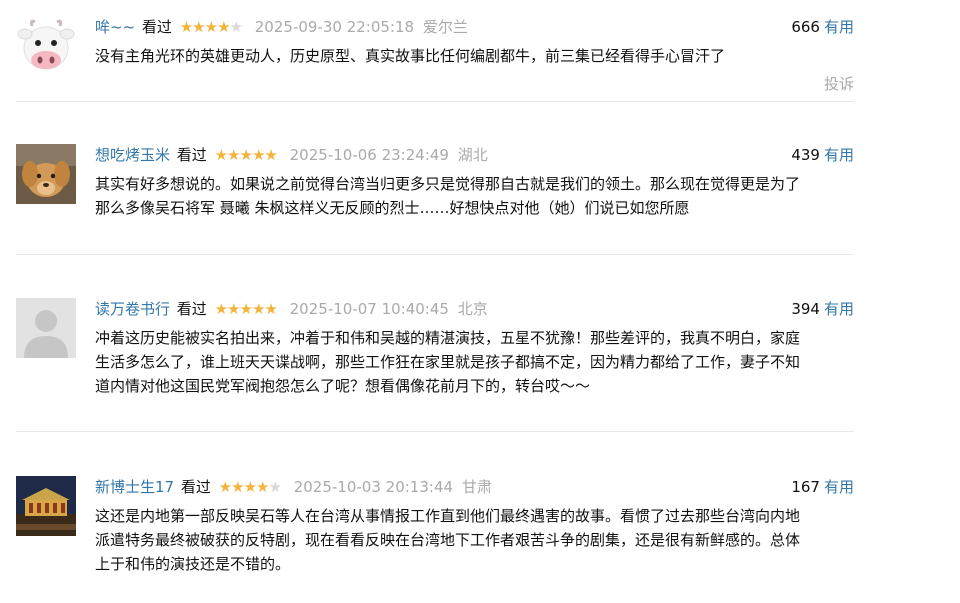  Describe the element at coordinates (805, 487) in the screenshot. I see `vote-count: 167` at that location.